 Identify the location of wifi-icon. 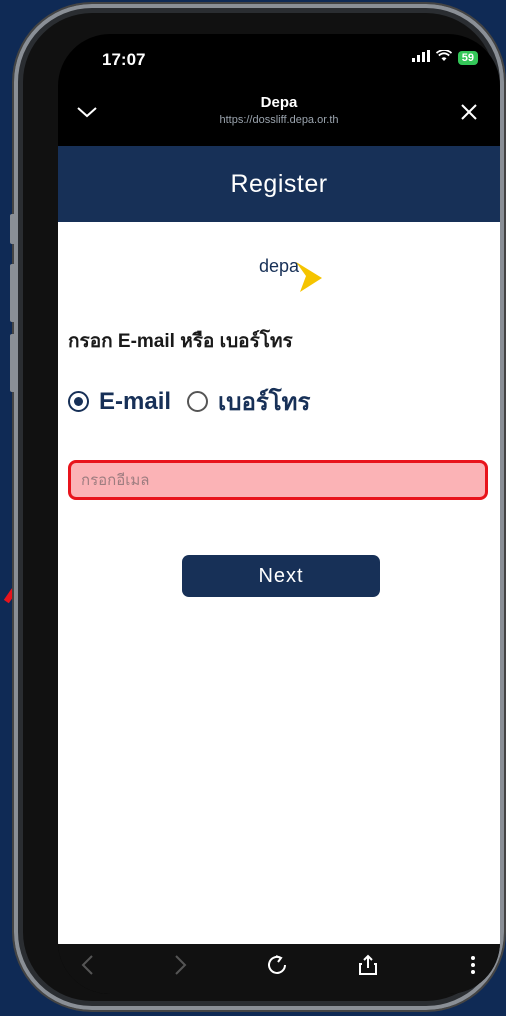
(443, 57).